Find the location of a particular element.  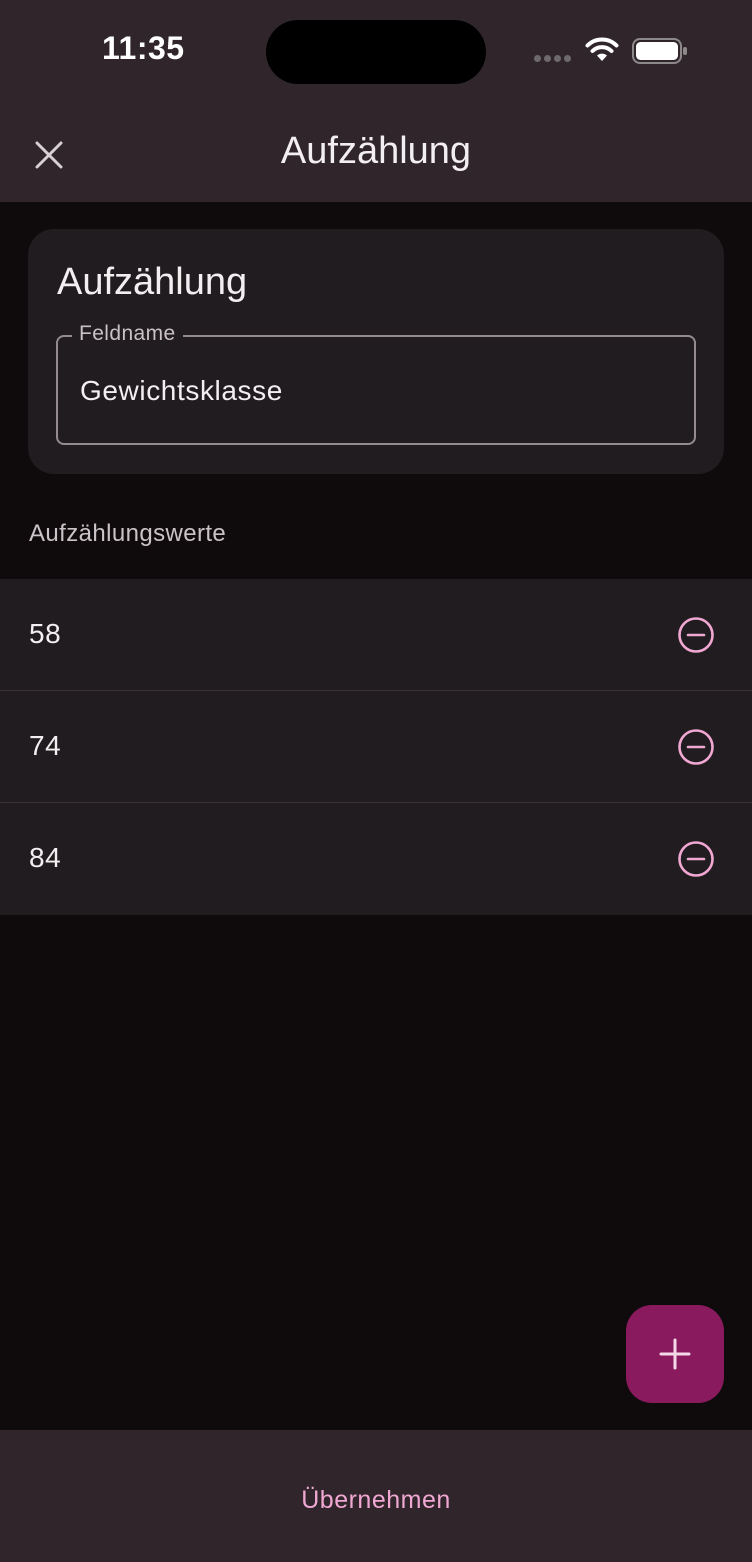

list-item: 74 is located at coordinates (376, 747).